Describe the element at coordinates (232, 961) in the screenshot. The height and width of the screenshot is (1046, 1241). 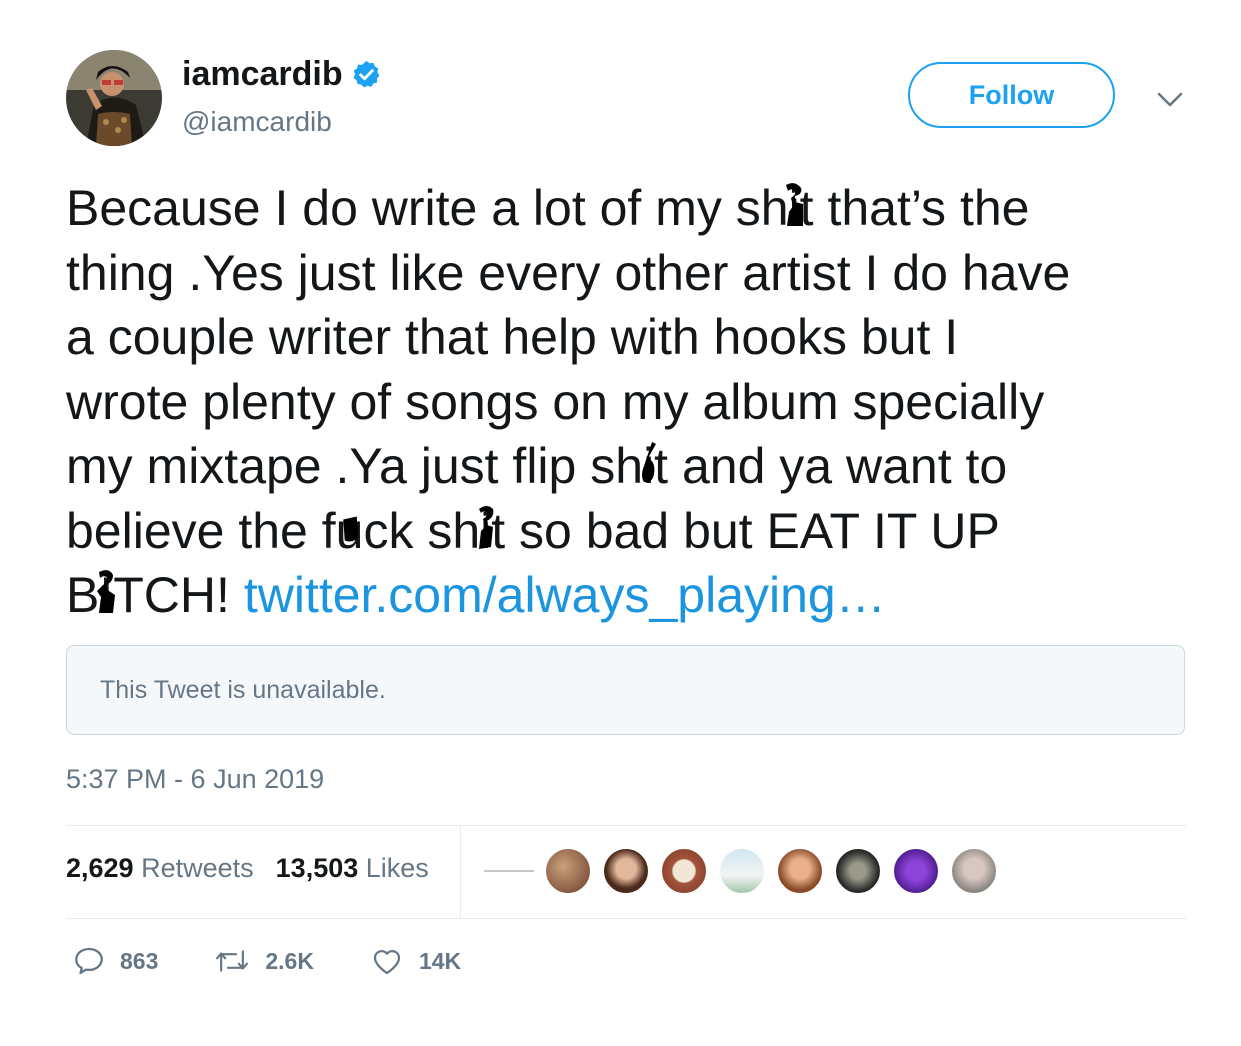
I see `retweet-icon` at that location.